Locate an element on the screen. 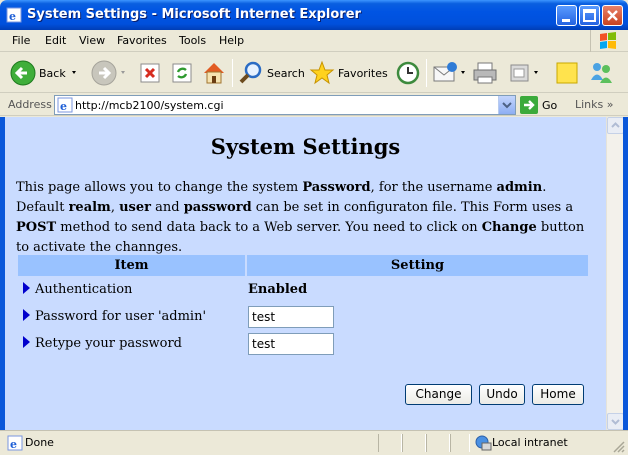  authentication-status: Enabled is located at coordinates (278, 289).